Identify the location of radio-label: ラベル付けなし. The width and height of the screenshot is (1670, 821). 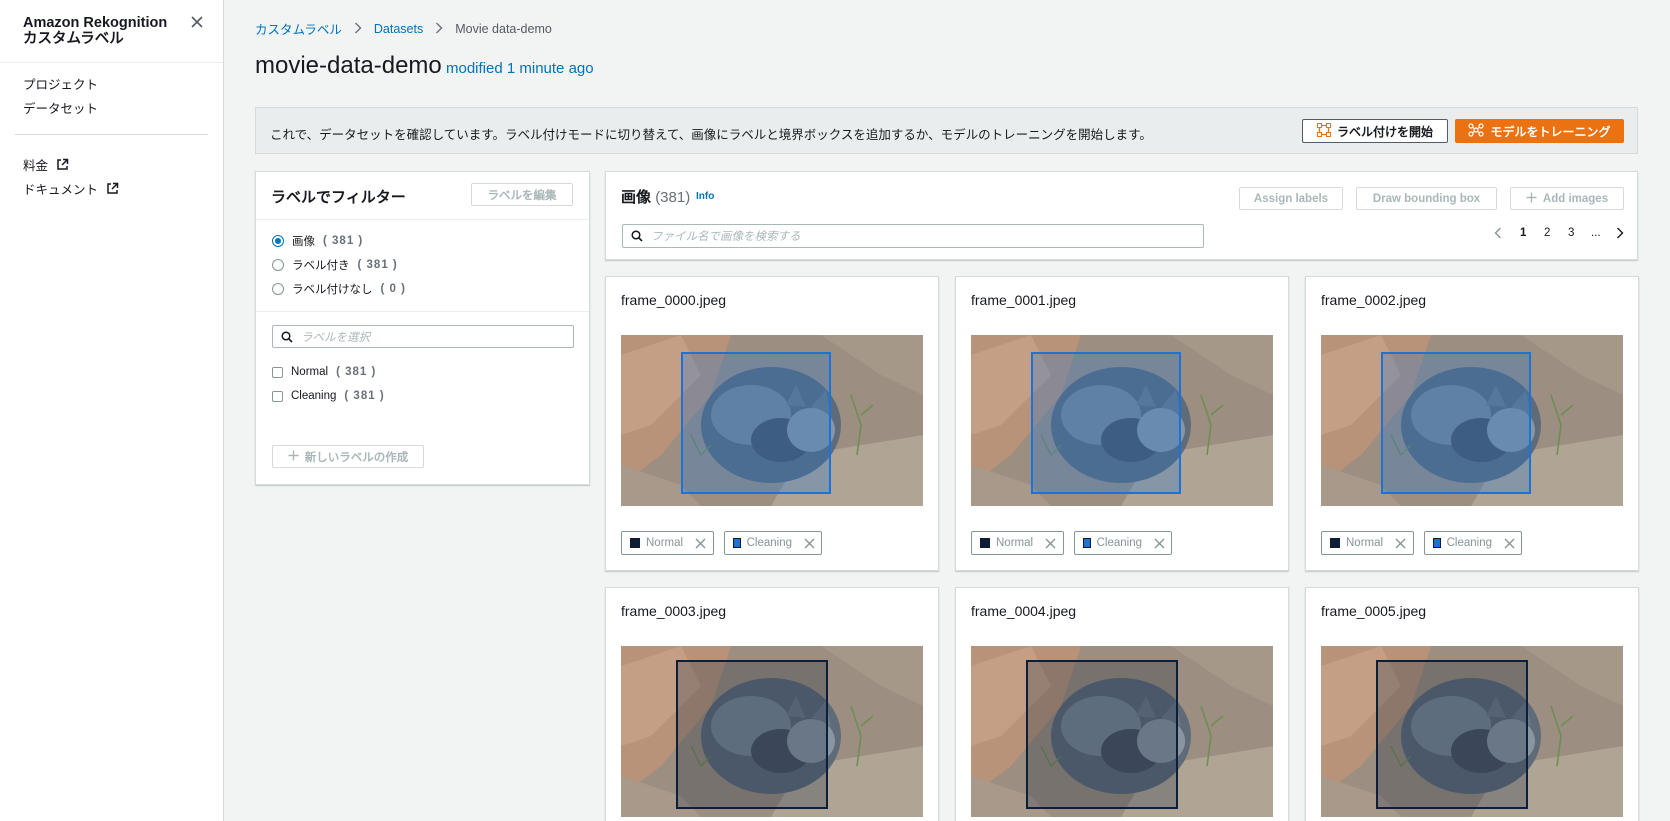
(332, 290).